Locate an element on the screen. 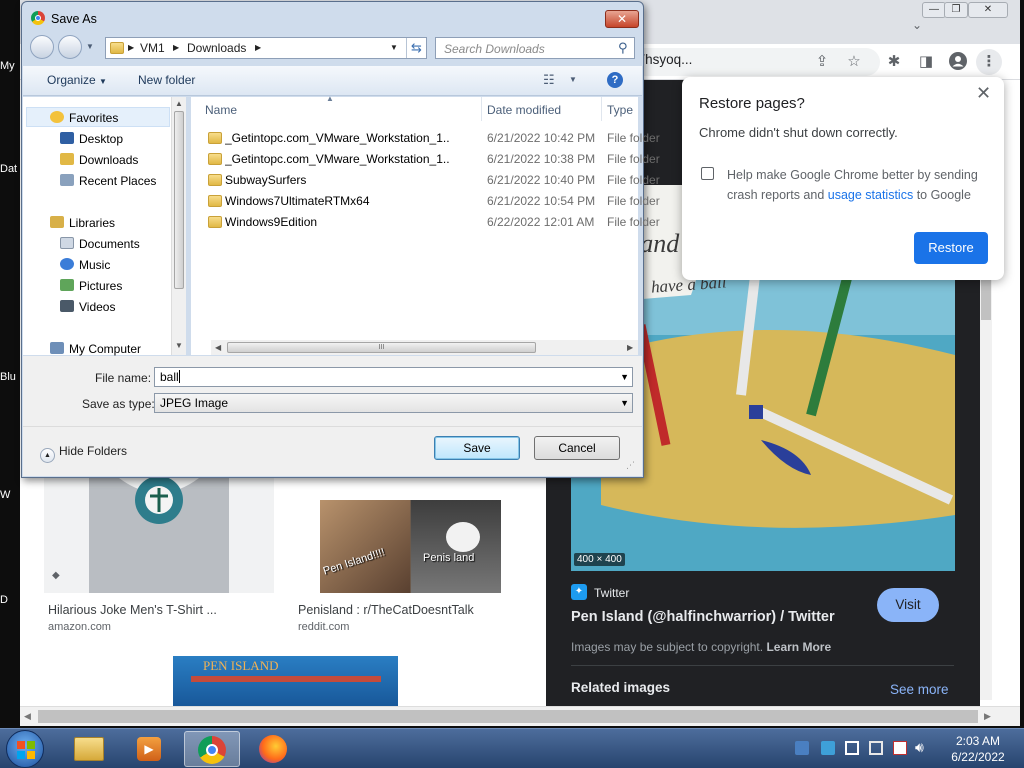 The height and width of the screenshot is (768, 1024). save-as-type-dropdown-icon: ▼ is located at coordinates (624, 403).